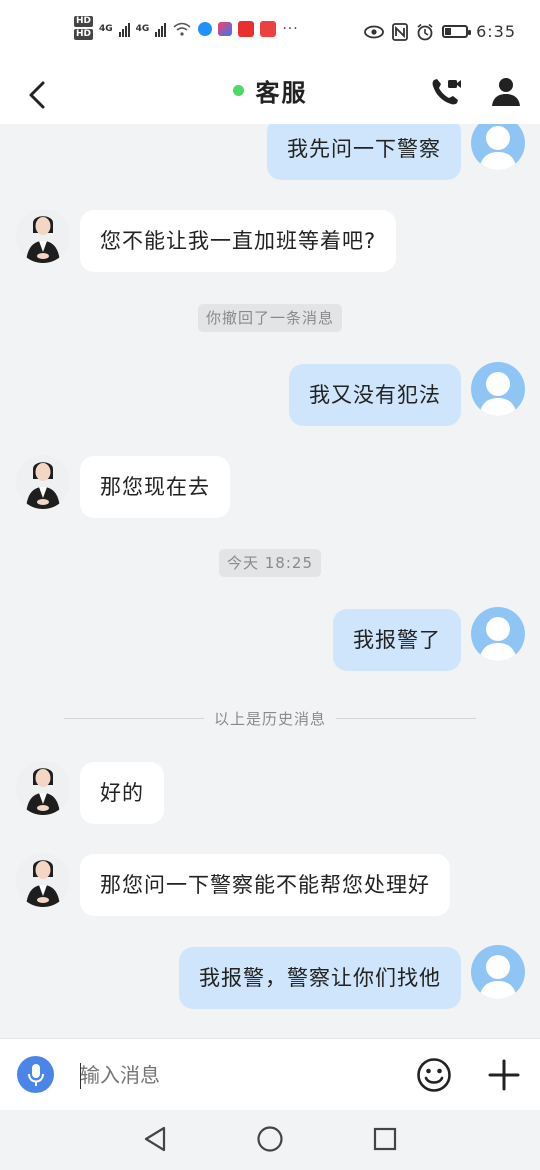 This screenshot has height=1170, width=540. Describe the element at coordinates (205, 29) in the screenshot. I see `app-icon-blue` at that location.